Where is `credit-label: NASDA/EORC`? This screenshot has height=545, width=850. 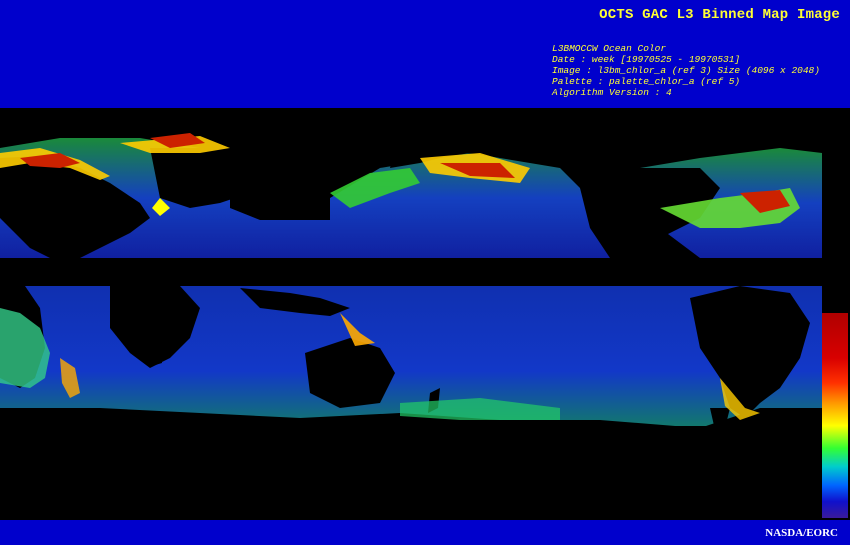
credit-label: NASDA/EORC is located at coordinates (801, 533).